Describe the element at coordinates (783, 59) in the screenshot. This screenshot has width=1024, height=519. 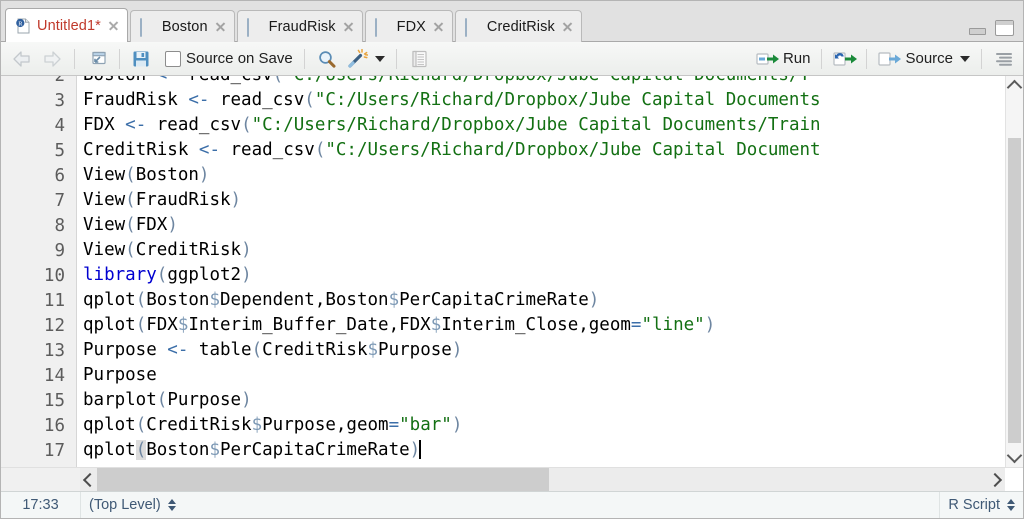
I see `run-button: Run` at that location.